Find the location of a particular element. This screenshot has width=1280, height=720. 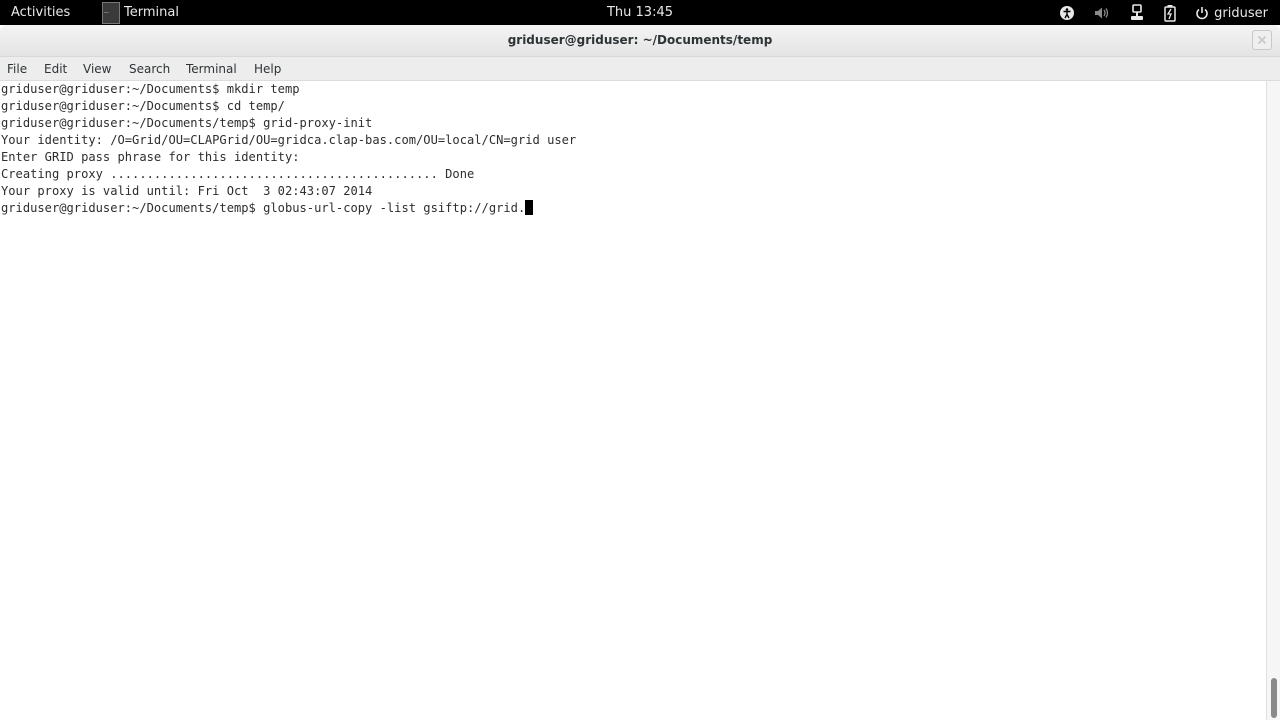

network-icon is located at coordinates (1137, 13).